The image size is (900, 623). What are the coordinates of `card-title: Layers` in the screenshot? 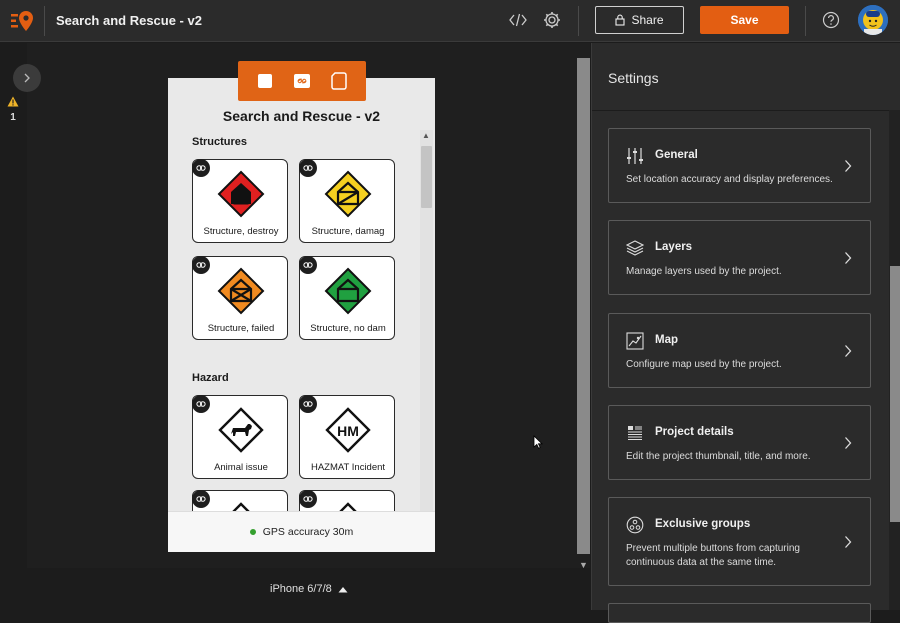 It's located at (674, 247).